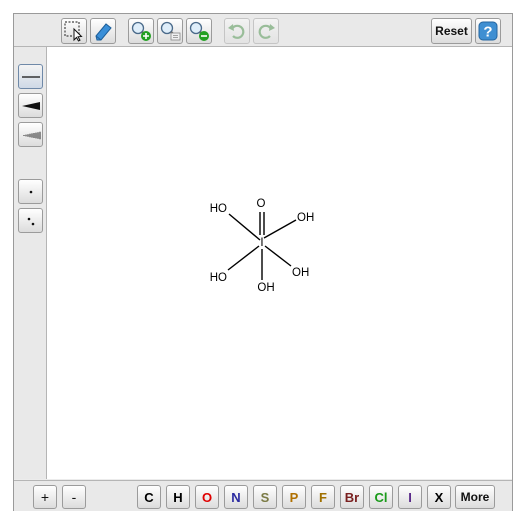 Image resolution: width=530 pixels, height=526 pixels. What do you see at coordinates (352, 497) in the screenshot?
I see `element-button-br: Br` at bounding box center [352, 497].